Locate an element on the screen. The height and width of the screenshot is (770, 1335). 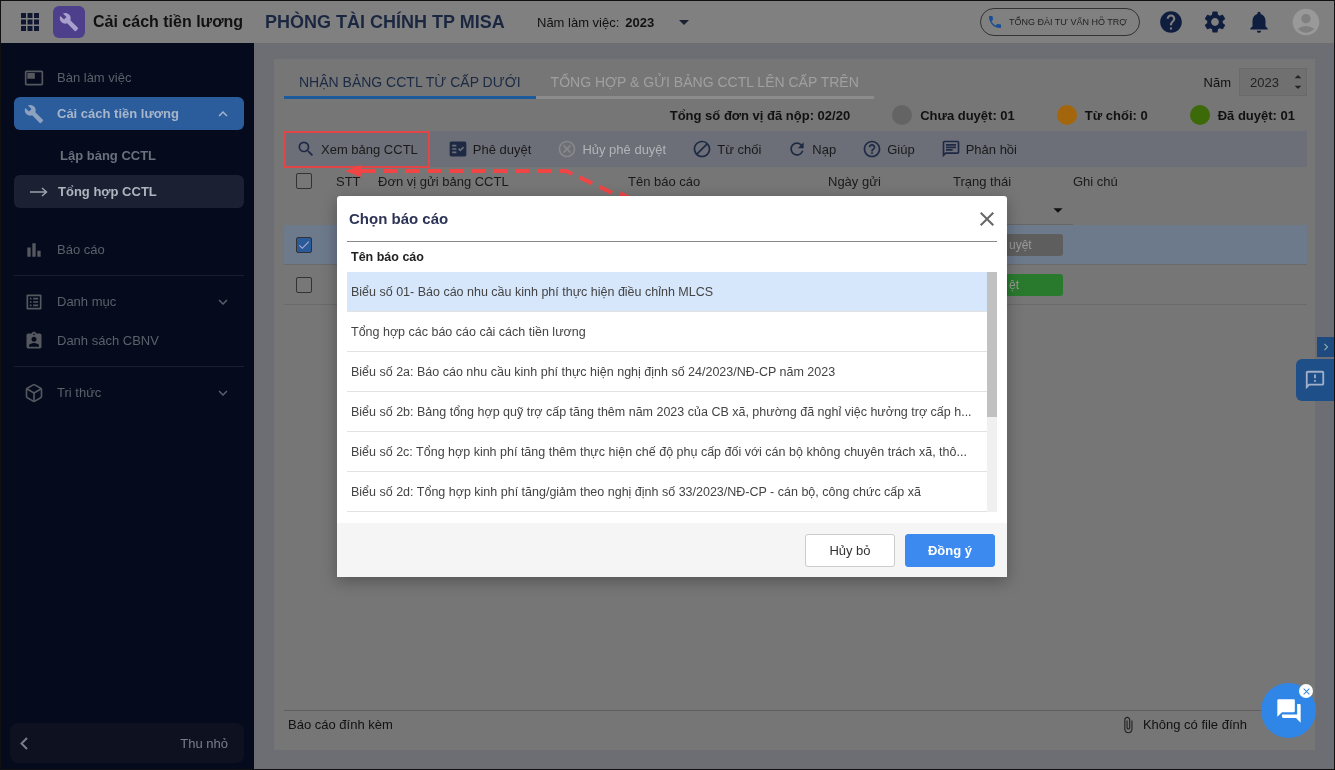
arrow-right-icon is located at coordinates (39, 191).